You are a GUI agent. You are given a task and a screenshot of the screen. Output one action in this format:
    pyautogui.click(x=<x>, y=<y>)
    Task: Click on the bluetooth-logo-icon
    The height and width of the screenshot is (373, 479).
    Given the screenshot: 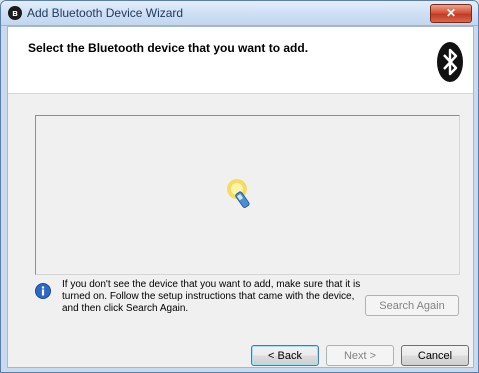 What is the action you would take?
    pyautogui.click(x=450, y=62)
    